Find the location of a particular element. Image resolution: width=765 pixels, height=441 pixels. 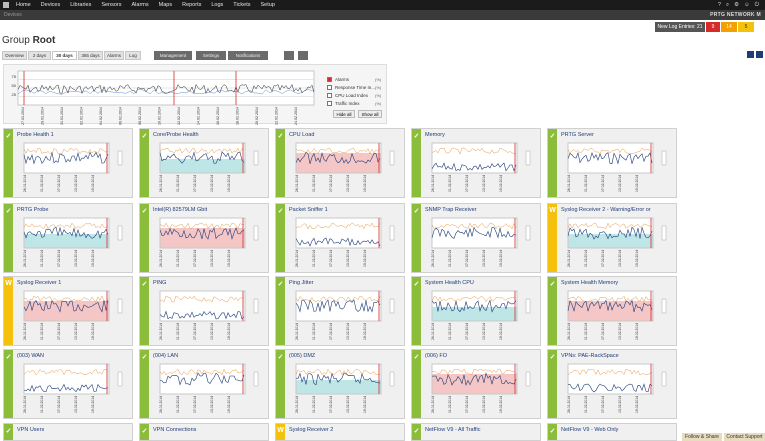

management-button: Management is located at coordinates (173, 55).